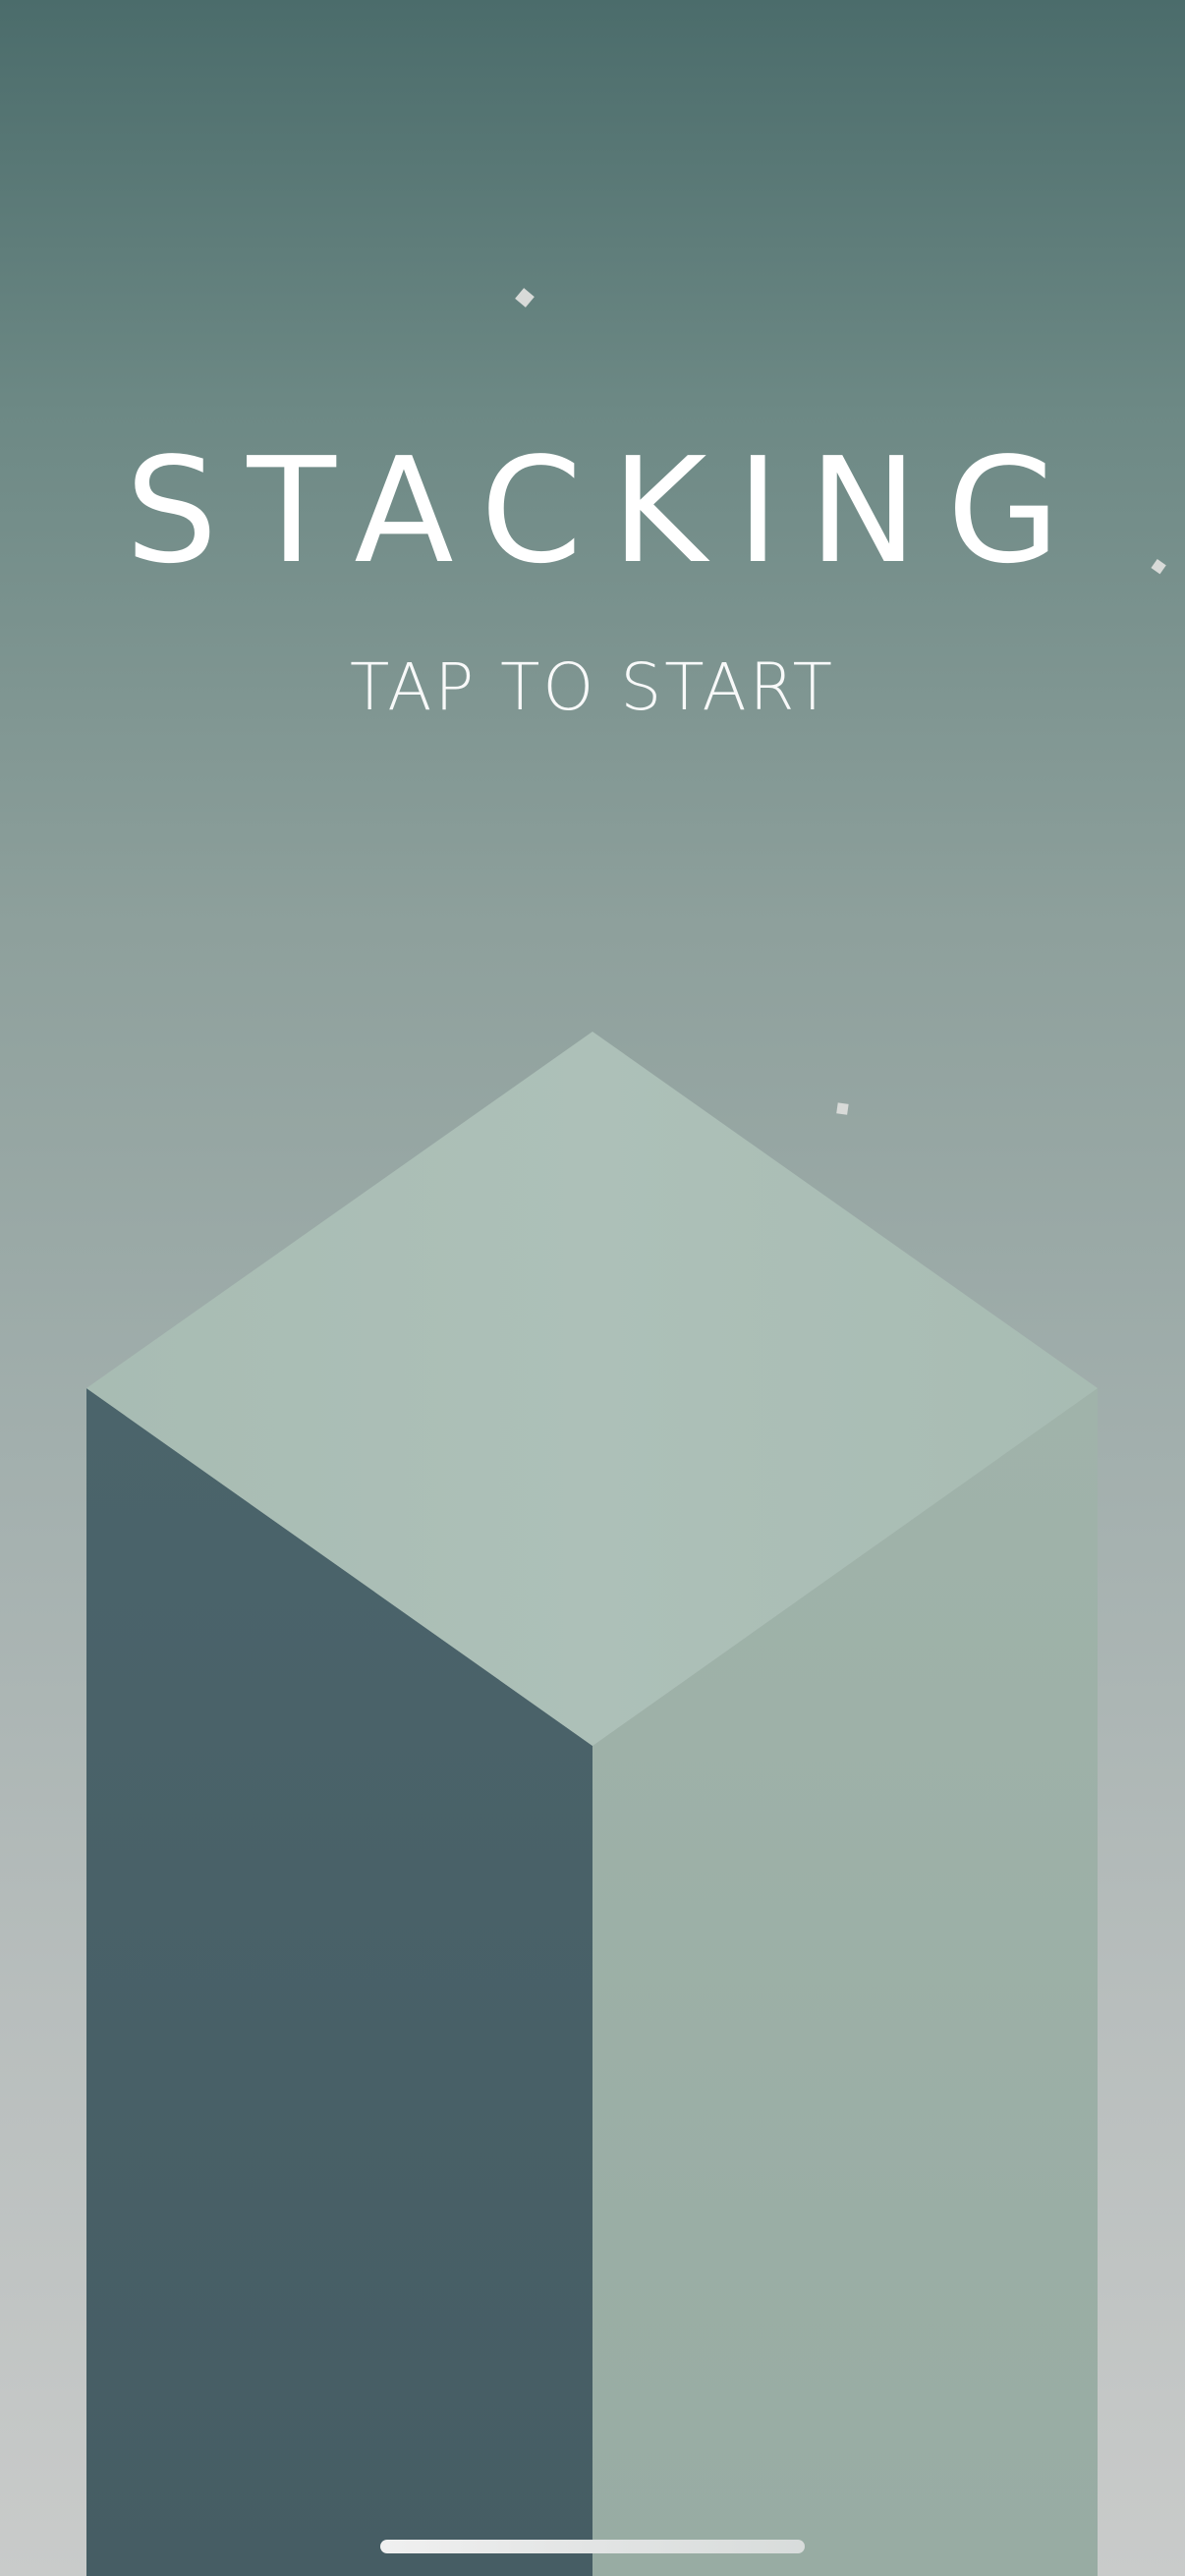 The width and height of the screenshot is (1185, 2576). I want to click on home-indicator, so click(592, 2546).